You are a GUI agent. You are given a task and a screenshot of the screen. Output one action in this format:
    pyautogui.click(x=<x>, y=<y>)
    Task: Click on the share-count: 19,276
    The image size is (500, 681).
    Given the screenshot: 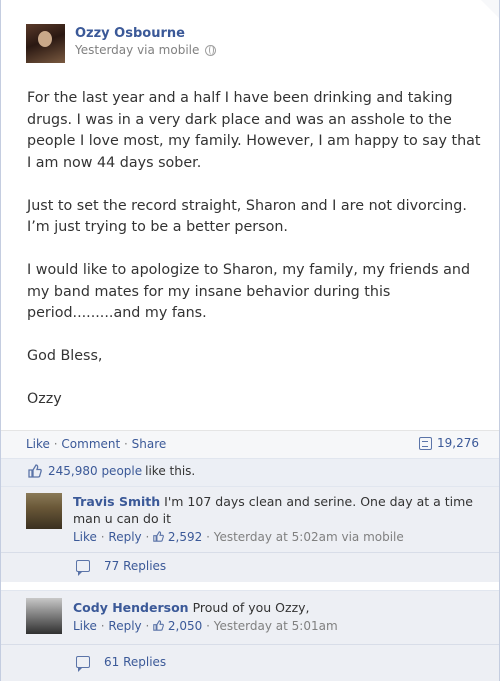 What is the action you would take?
    pyautogui.click(x=449, y=443)
    